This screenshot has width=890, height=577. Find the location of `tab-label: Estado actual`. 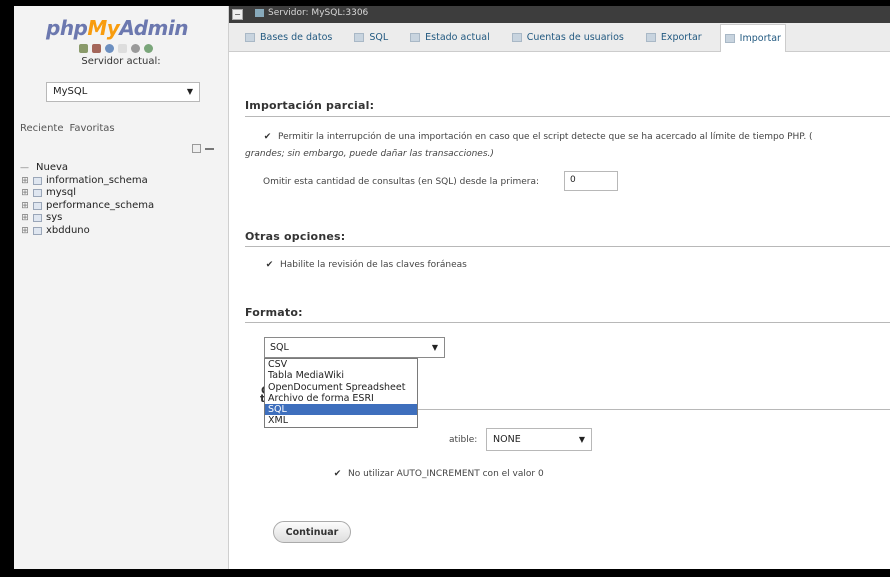

tab-label: Estado actual is located at coordinates (457, 37).